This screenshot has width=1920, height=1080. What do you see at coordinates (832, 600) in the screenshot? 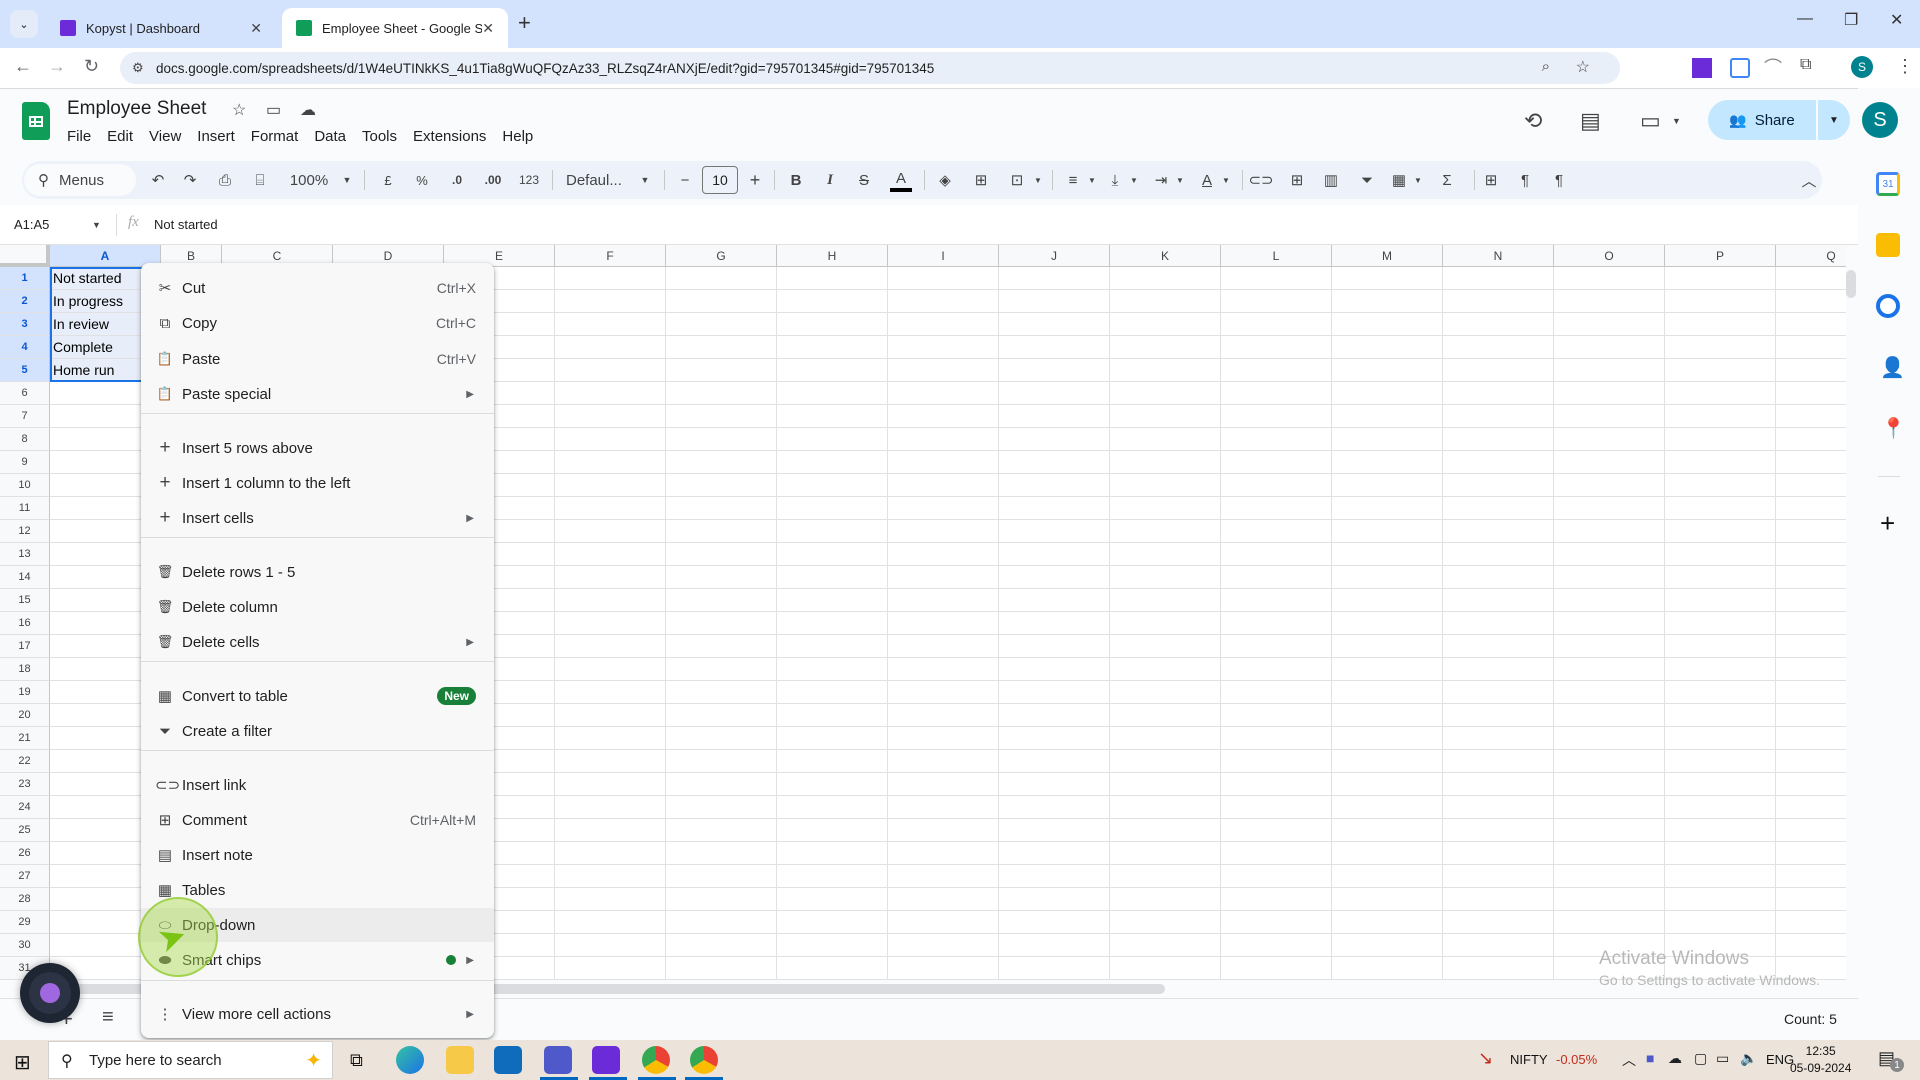
I see `cell-h15` at bounding box center [832, 600].